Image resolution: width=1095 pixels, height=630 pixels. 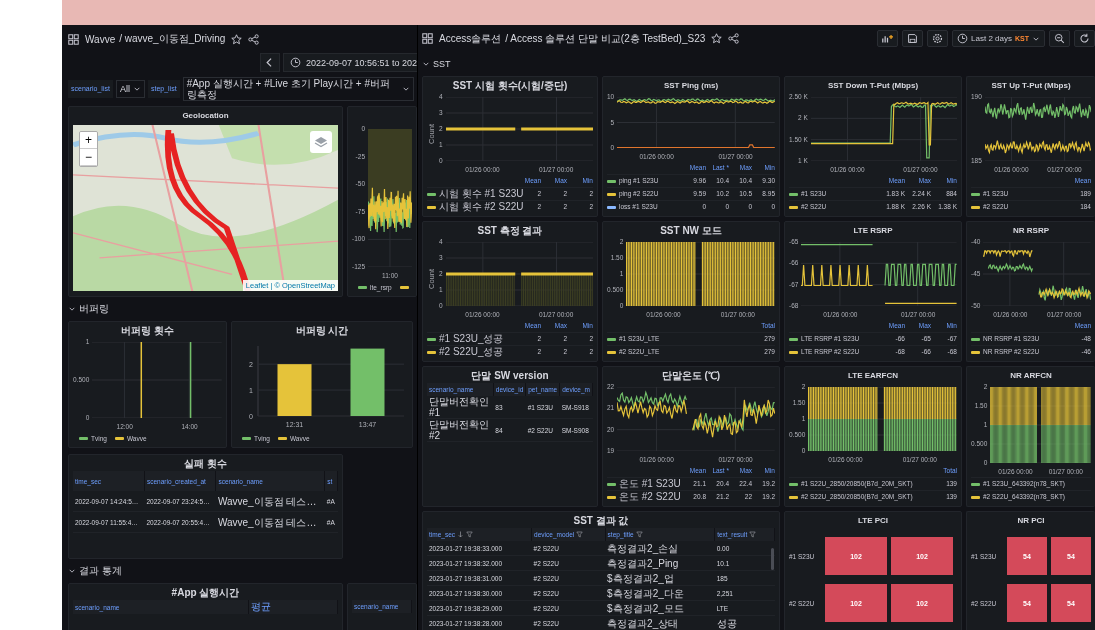 I want to click on variable-dropdown: All, so click(x=130, y=89).